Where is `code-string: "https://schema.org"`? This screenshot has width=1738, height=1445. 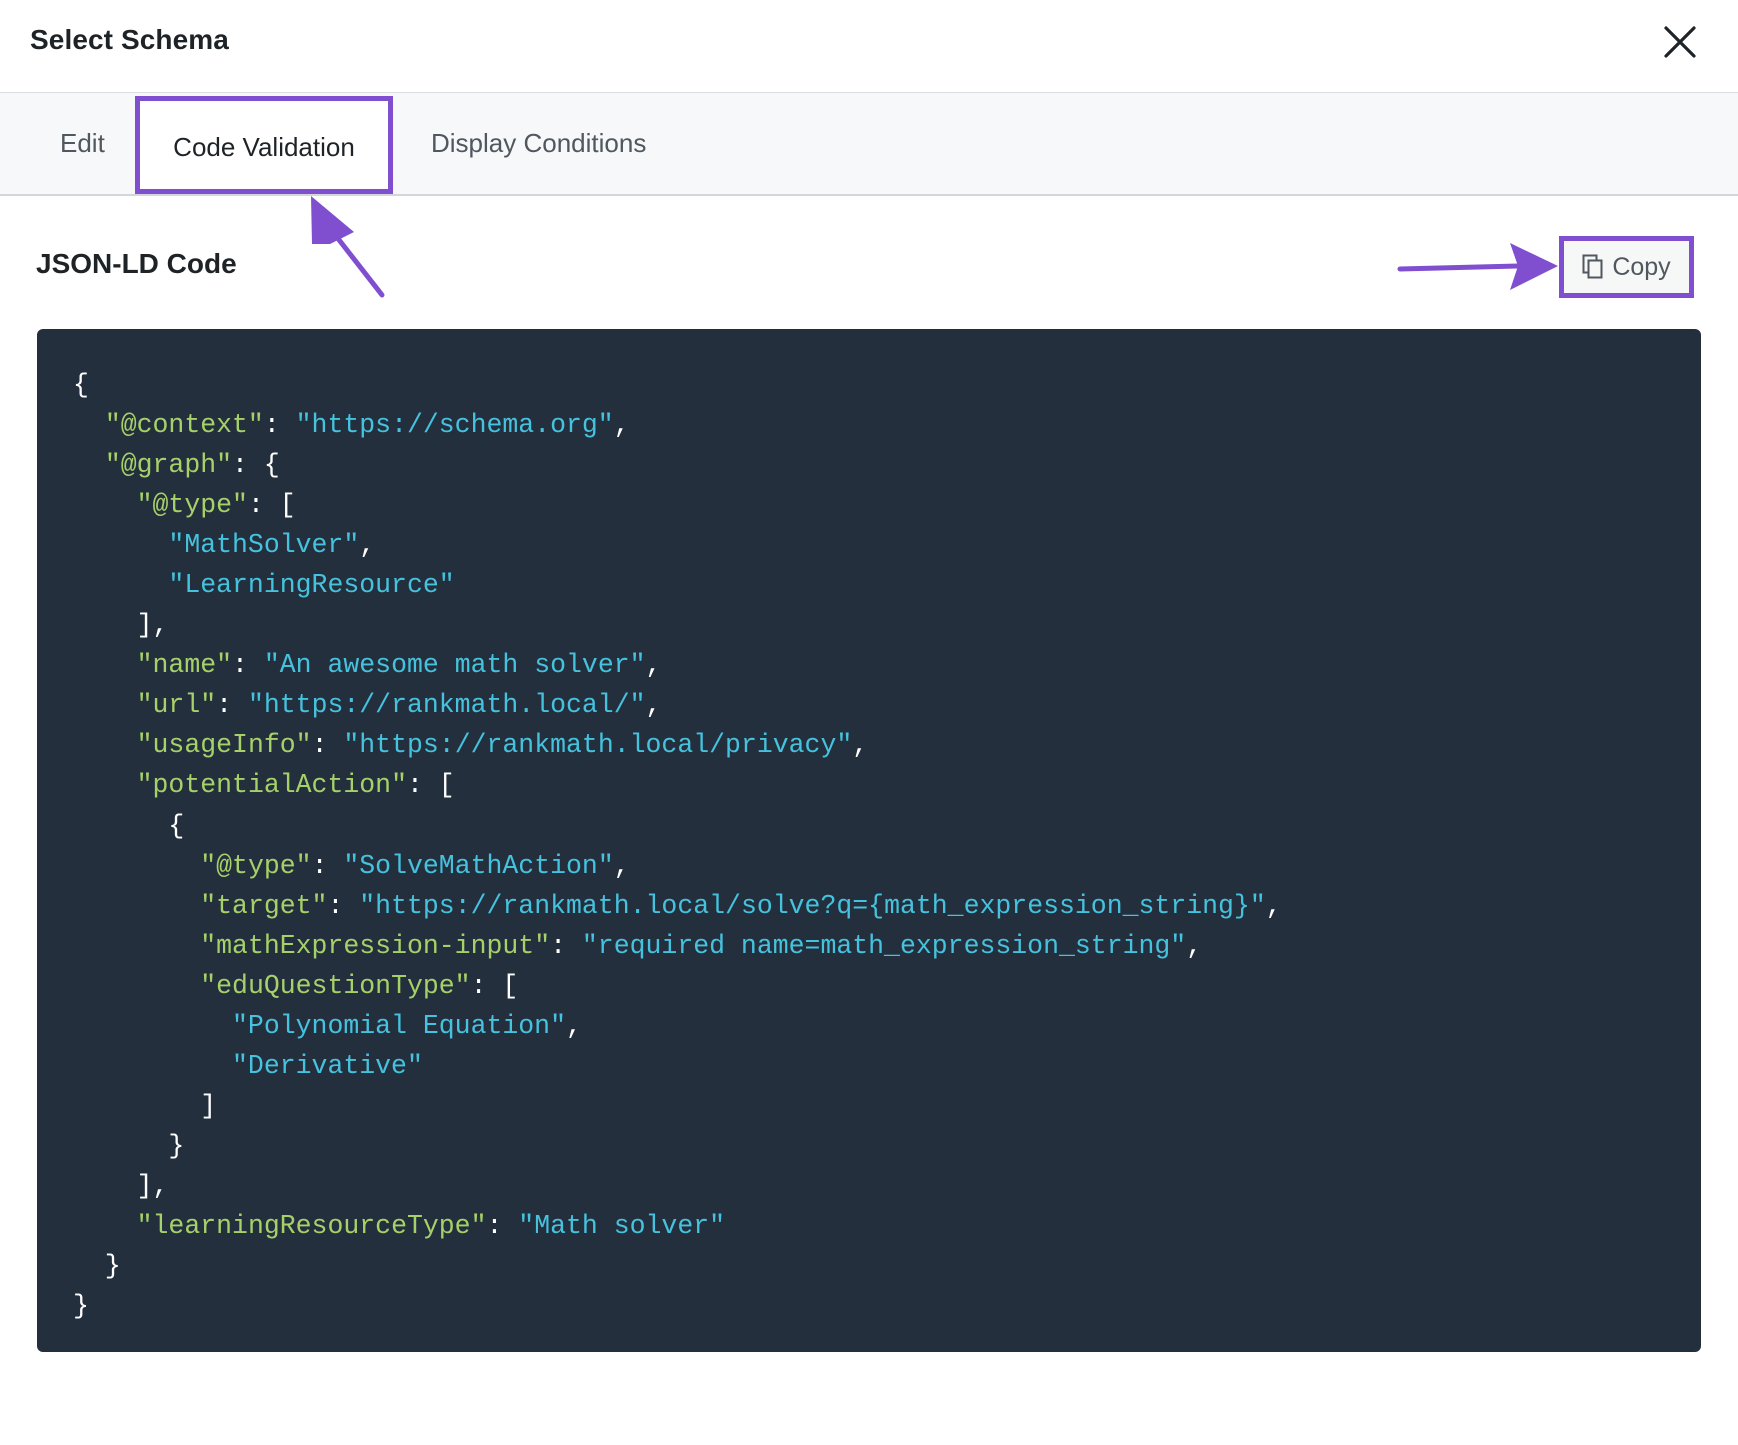 code-string: "https://schema.org" is located at coordinates (454, 425).